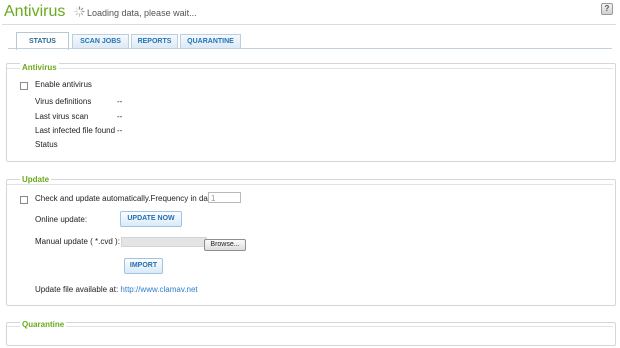  I want to click on manual-update-label: Manual update ( *.cvd ):, so click(77, 241).